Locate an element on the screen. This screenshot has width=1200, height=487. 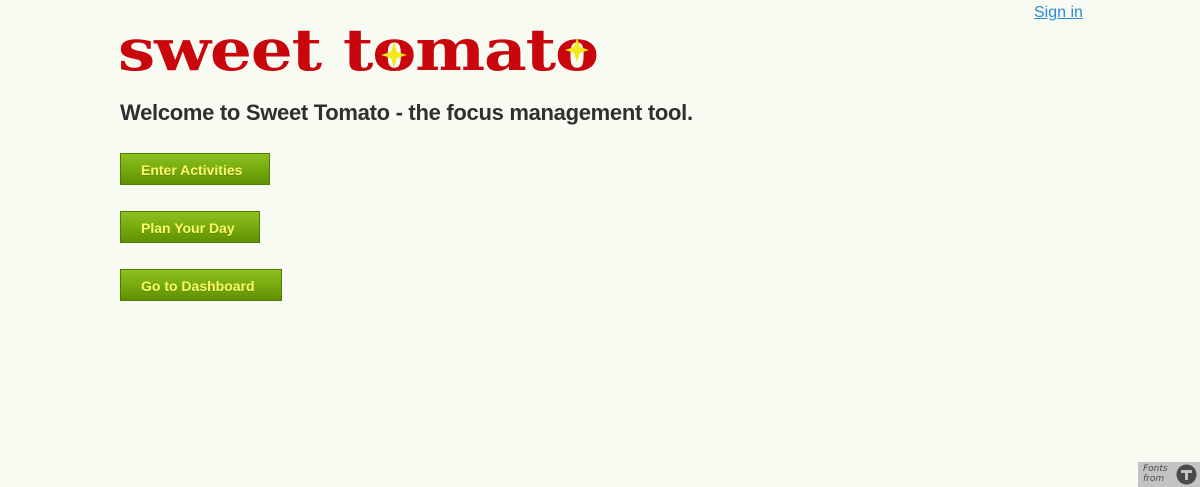
enter-activities-button: Enter Activities is located at coordinates (195, 169).